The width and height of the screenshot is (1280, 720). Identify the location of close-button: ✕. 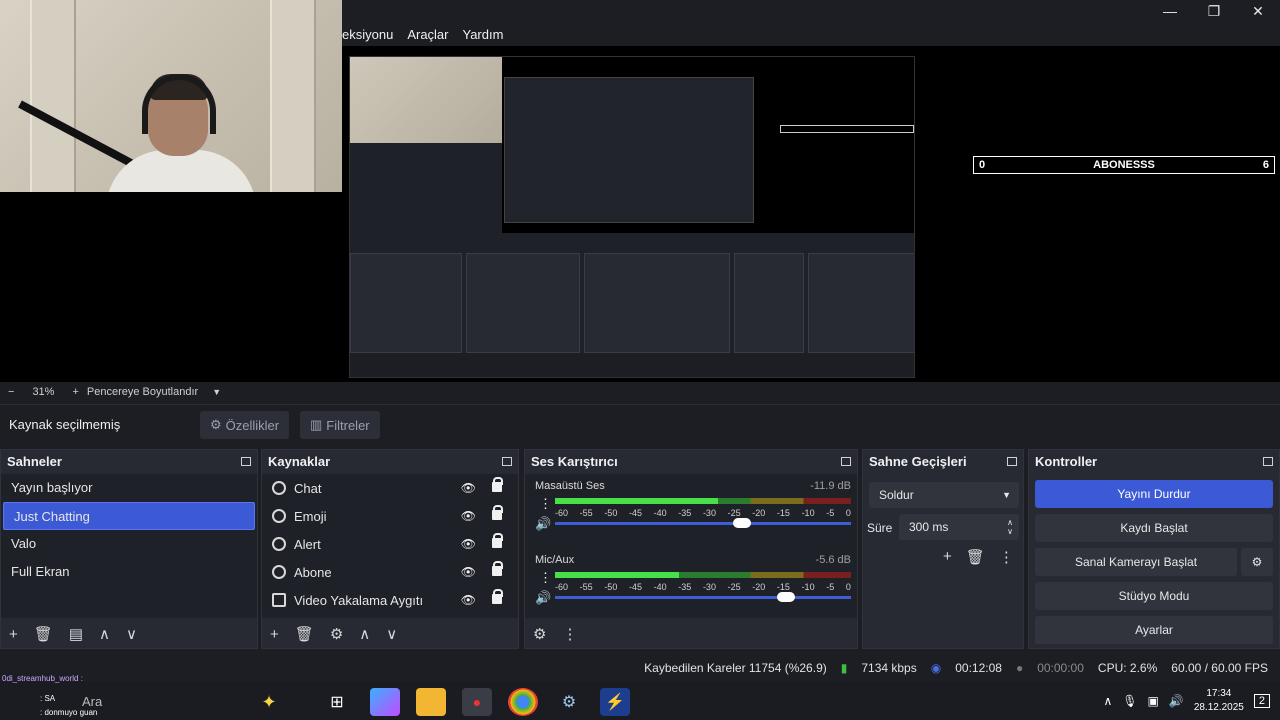
(1258, 11).